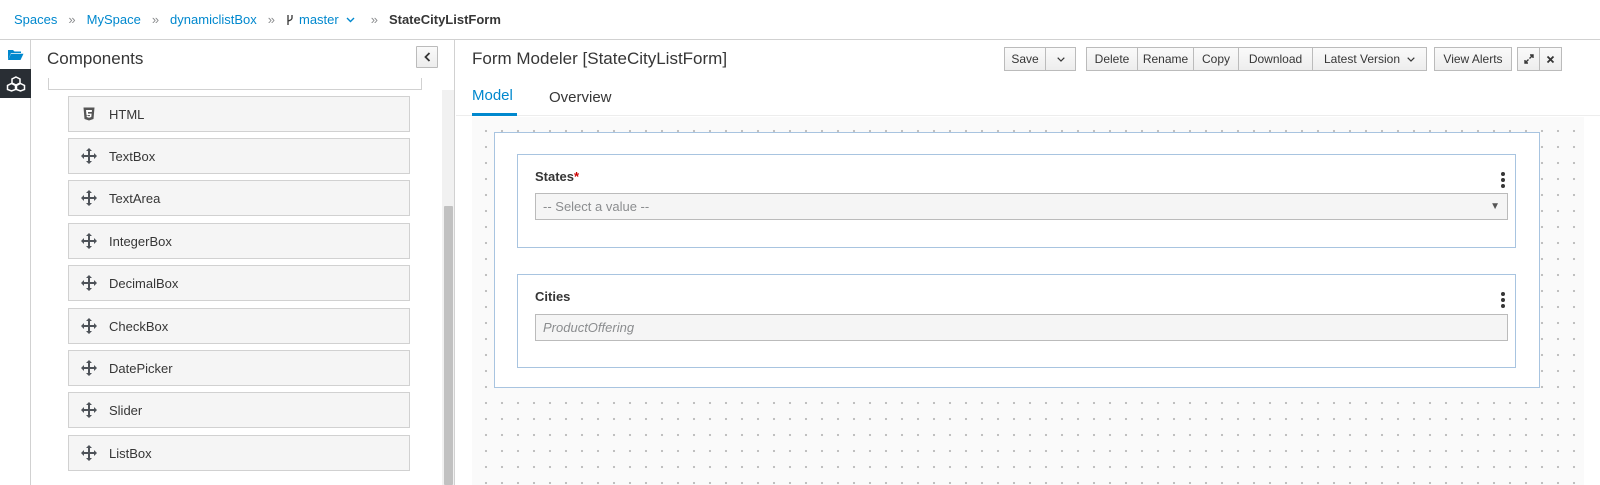  What do you see at coordinates (89, 114) in the screenshot?
I see `html5-icon` at bounding box center [89, 114].